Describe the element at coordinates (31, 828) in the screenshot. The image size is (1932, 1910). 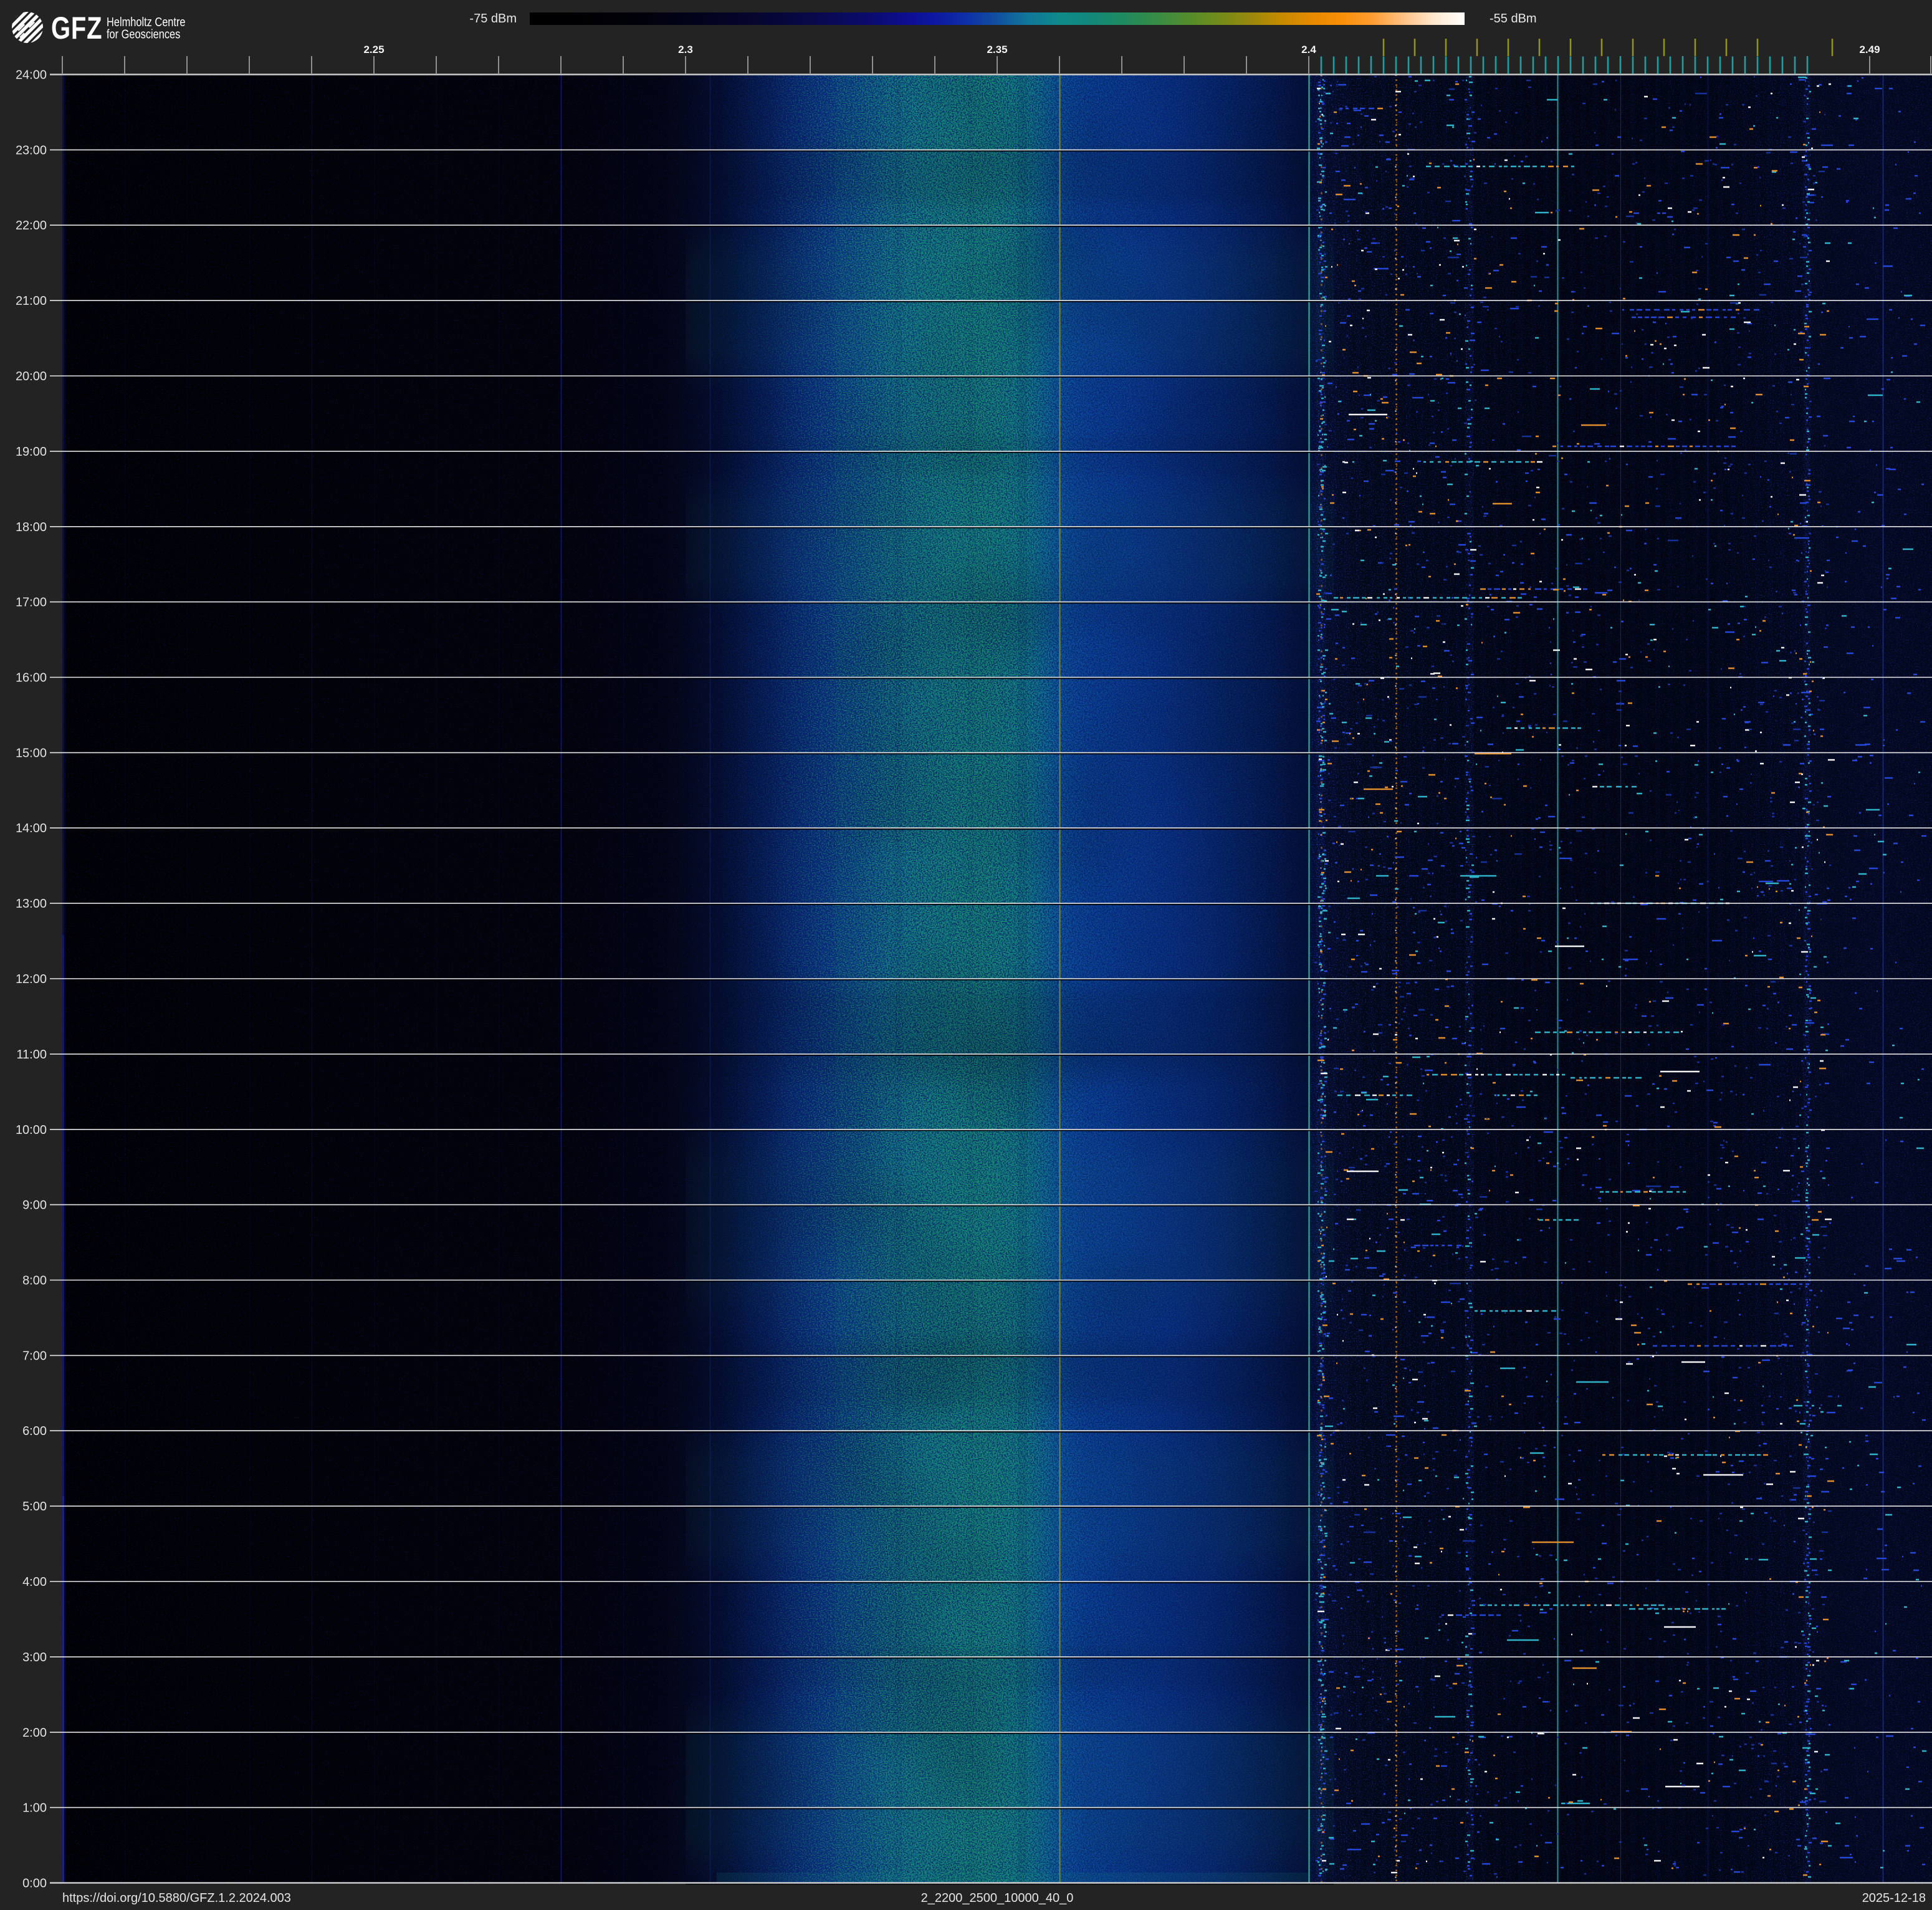
I see `svg-text: 14:00` at that location.